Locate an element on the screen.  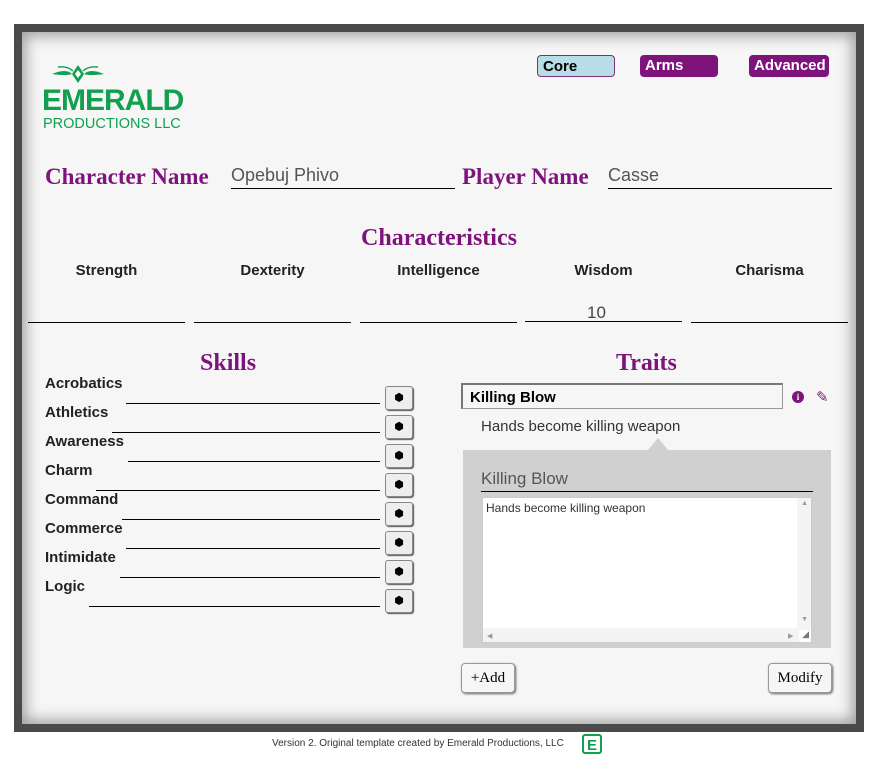
pencil-icon: ✎ is located at coordinates (822, 397).